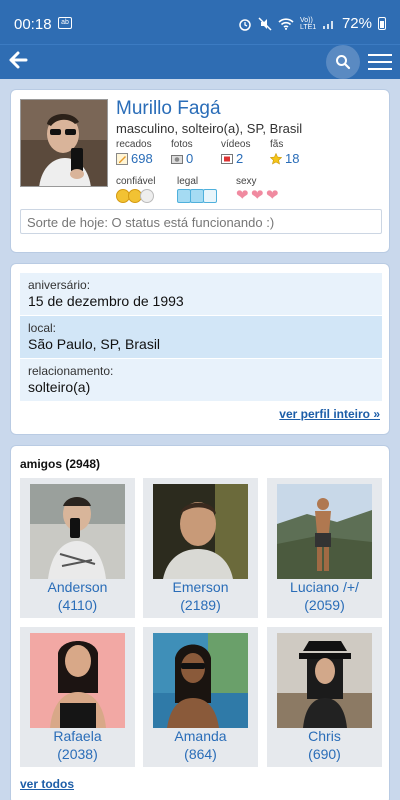 The height and width of the screenshot is (800, 400). What do you see at coordinates (177, 159) in the screenshot?
I see `camera-icon` at bounding box center [177, 159].